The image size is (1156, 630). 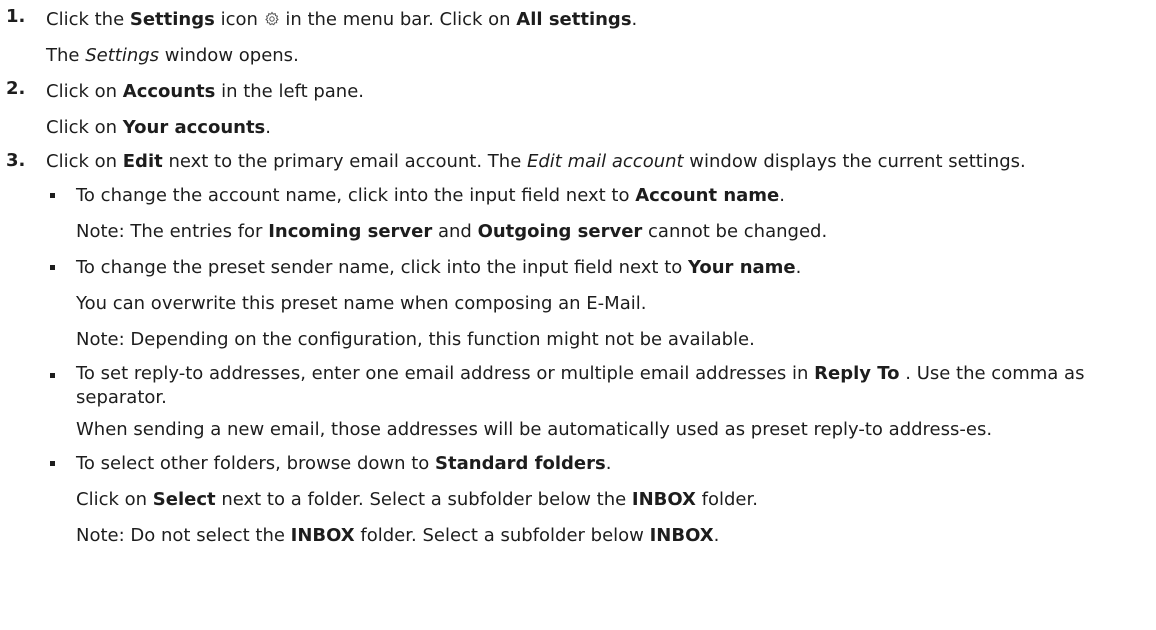 I want to click on step-1-line-2: The Settings window opens., so click(x=172, y=55).